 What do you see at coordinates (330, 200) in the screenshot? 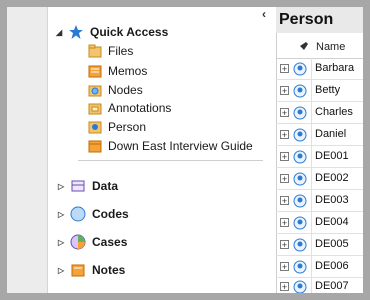
I see `list-item-label: DE003` at bounding box center [330, 200].